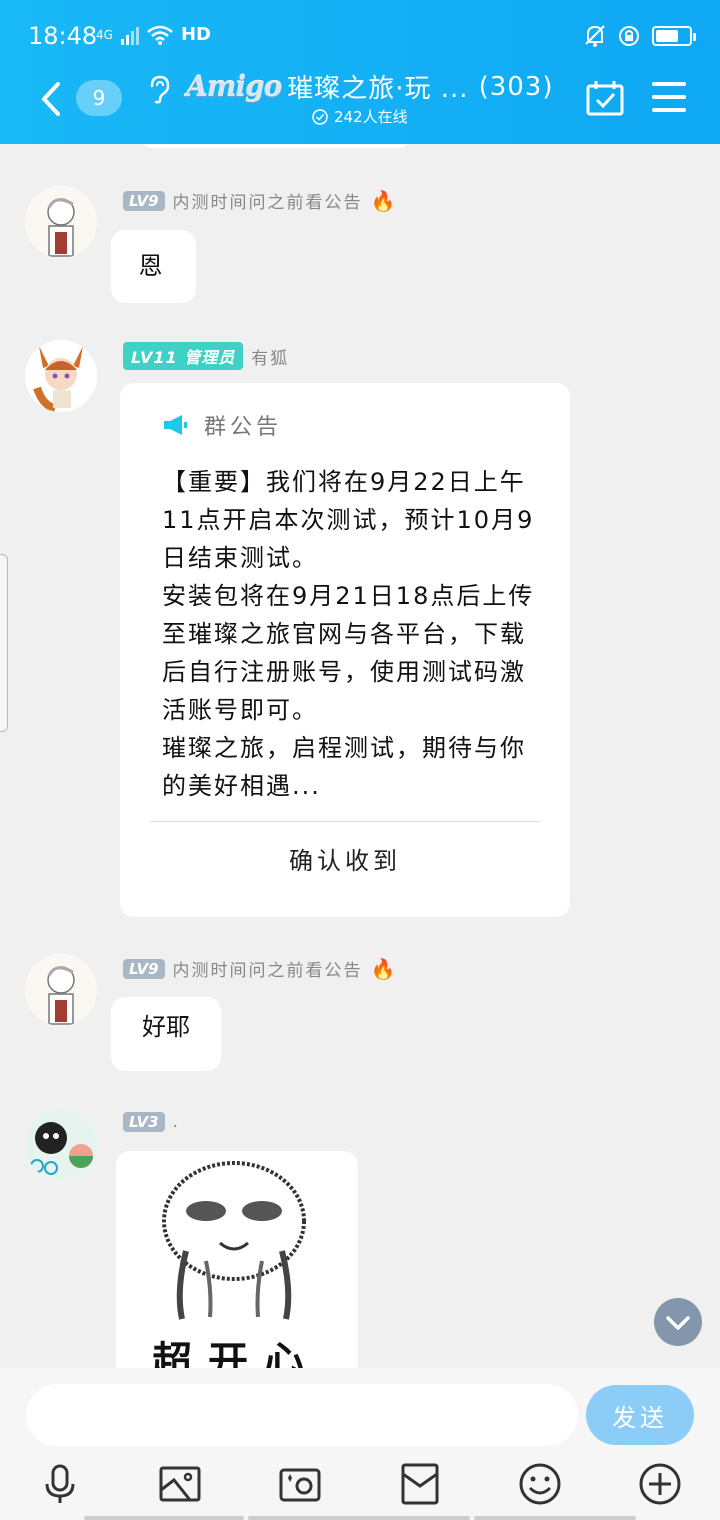 Image resolution: width=720 pixels, height=1520 pixels. What do you see at coordinates (243, 427) in the screenshot?
I see `notice-title: 群公告` at bounding box center [243, 427].